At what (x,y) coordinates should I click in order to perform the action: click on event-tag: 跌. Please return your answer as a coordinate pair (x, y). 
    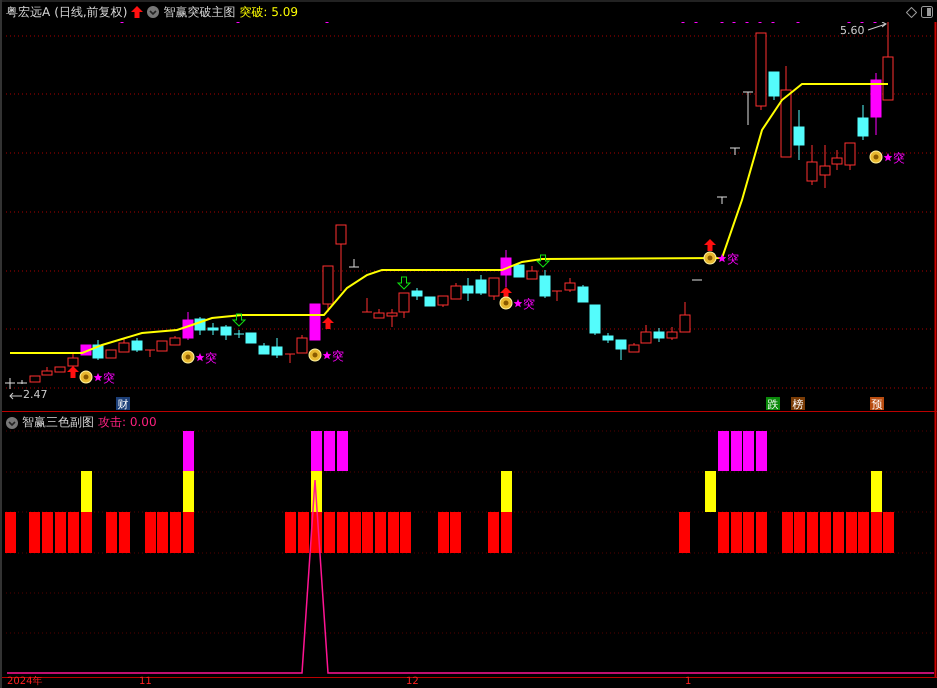
    Looking at the image, I should click on (773, 404).